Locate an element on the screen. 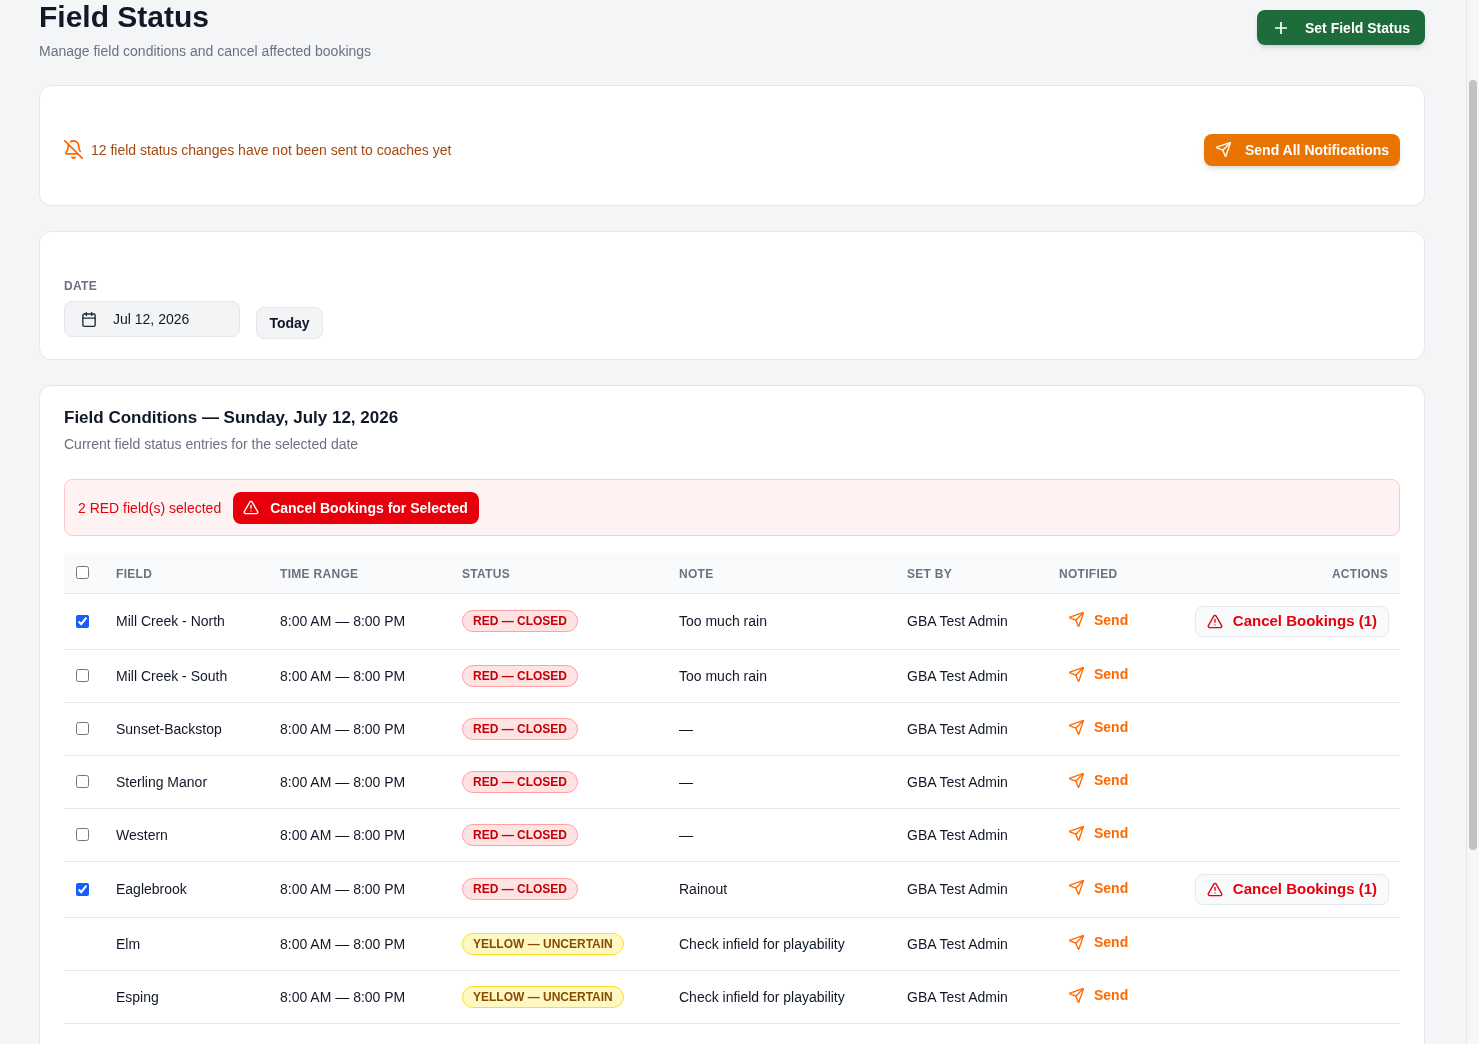  set-field-status-button: Set Field Status is located at coordinates (1341, 27).